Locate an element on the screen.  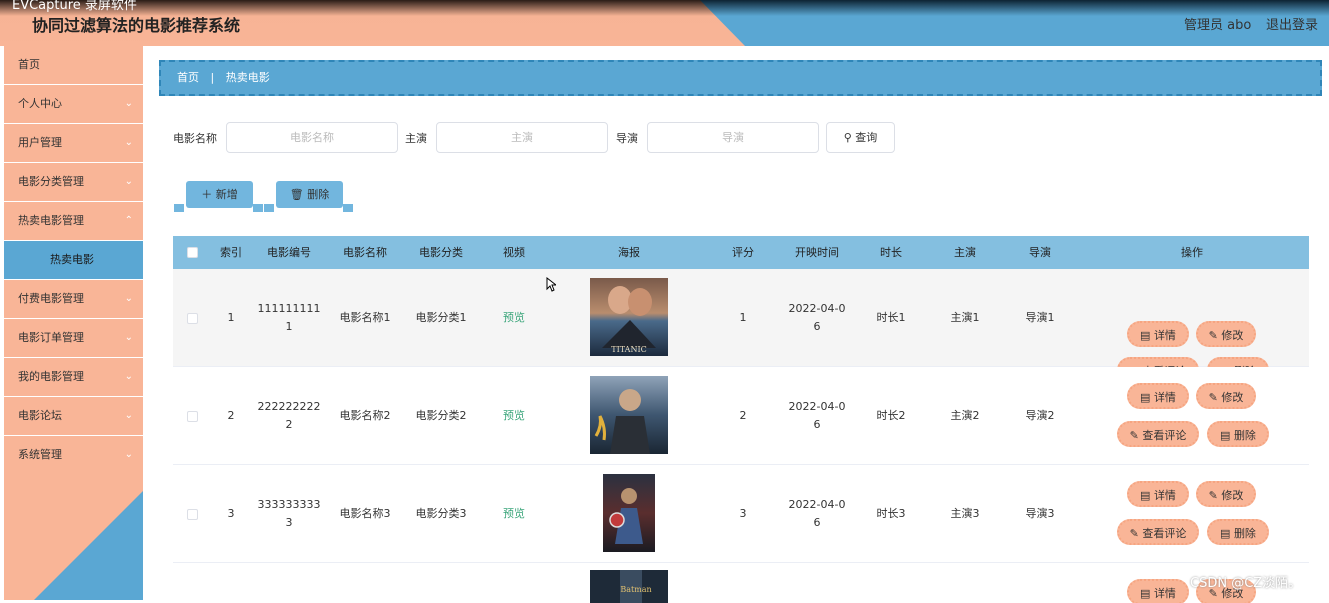
query-button-label: 查询 is located at coordinates (866, 137).